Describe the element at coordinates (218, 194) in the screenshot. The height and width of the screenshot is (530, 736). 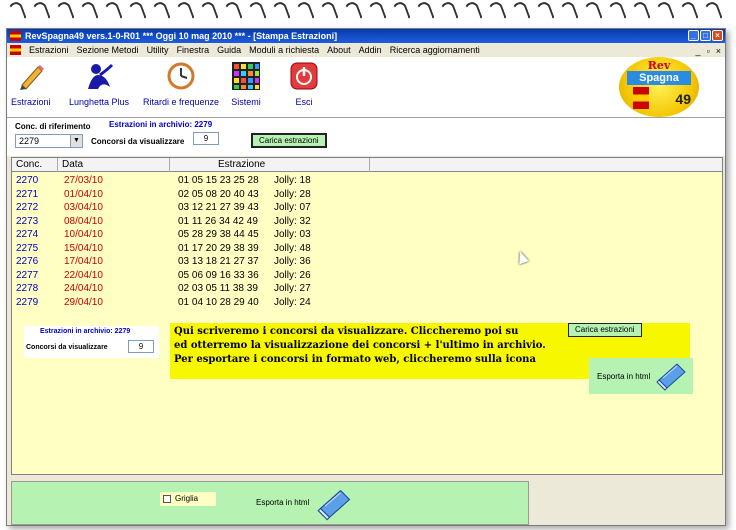
I see `cell-nums: 02 05 08 20 40 43` at that location.